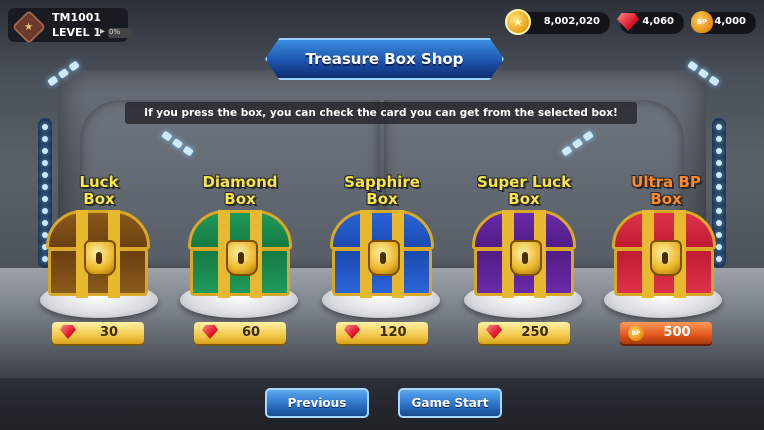  I want to click on level-arrow-icon: ▸, so click(103, 31).